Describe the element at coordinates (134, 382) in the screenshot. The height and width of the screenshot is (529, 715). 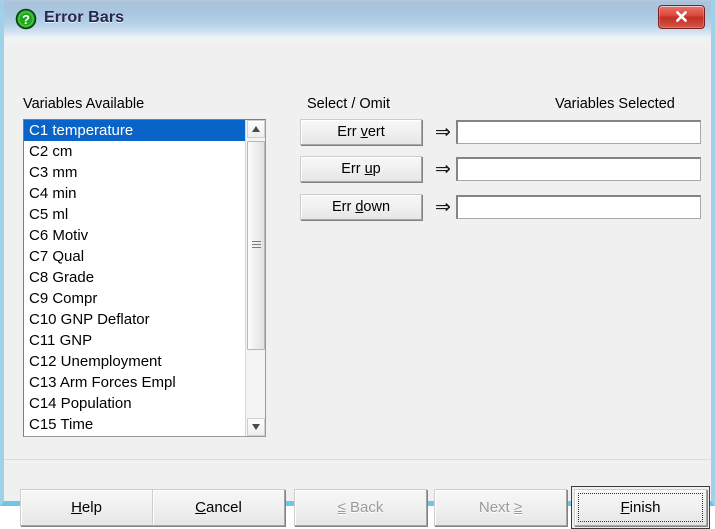
I see `list-item: C13 Arm Forces Empl` at that location.